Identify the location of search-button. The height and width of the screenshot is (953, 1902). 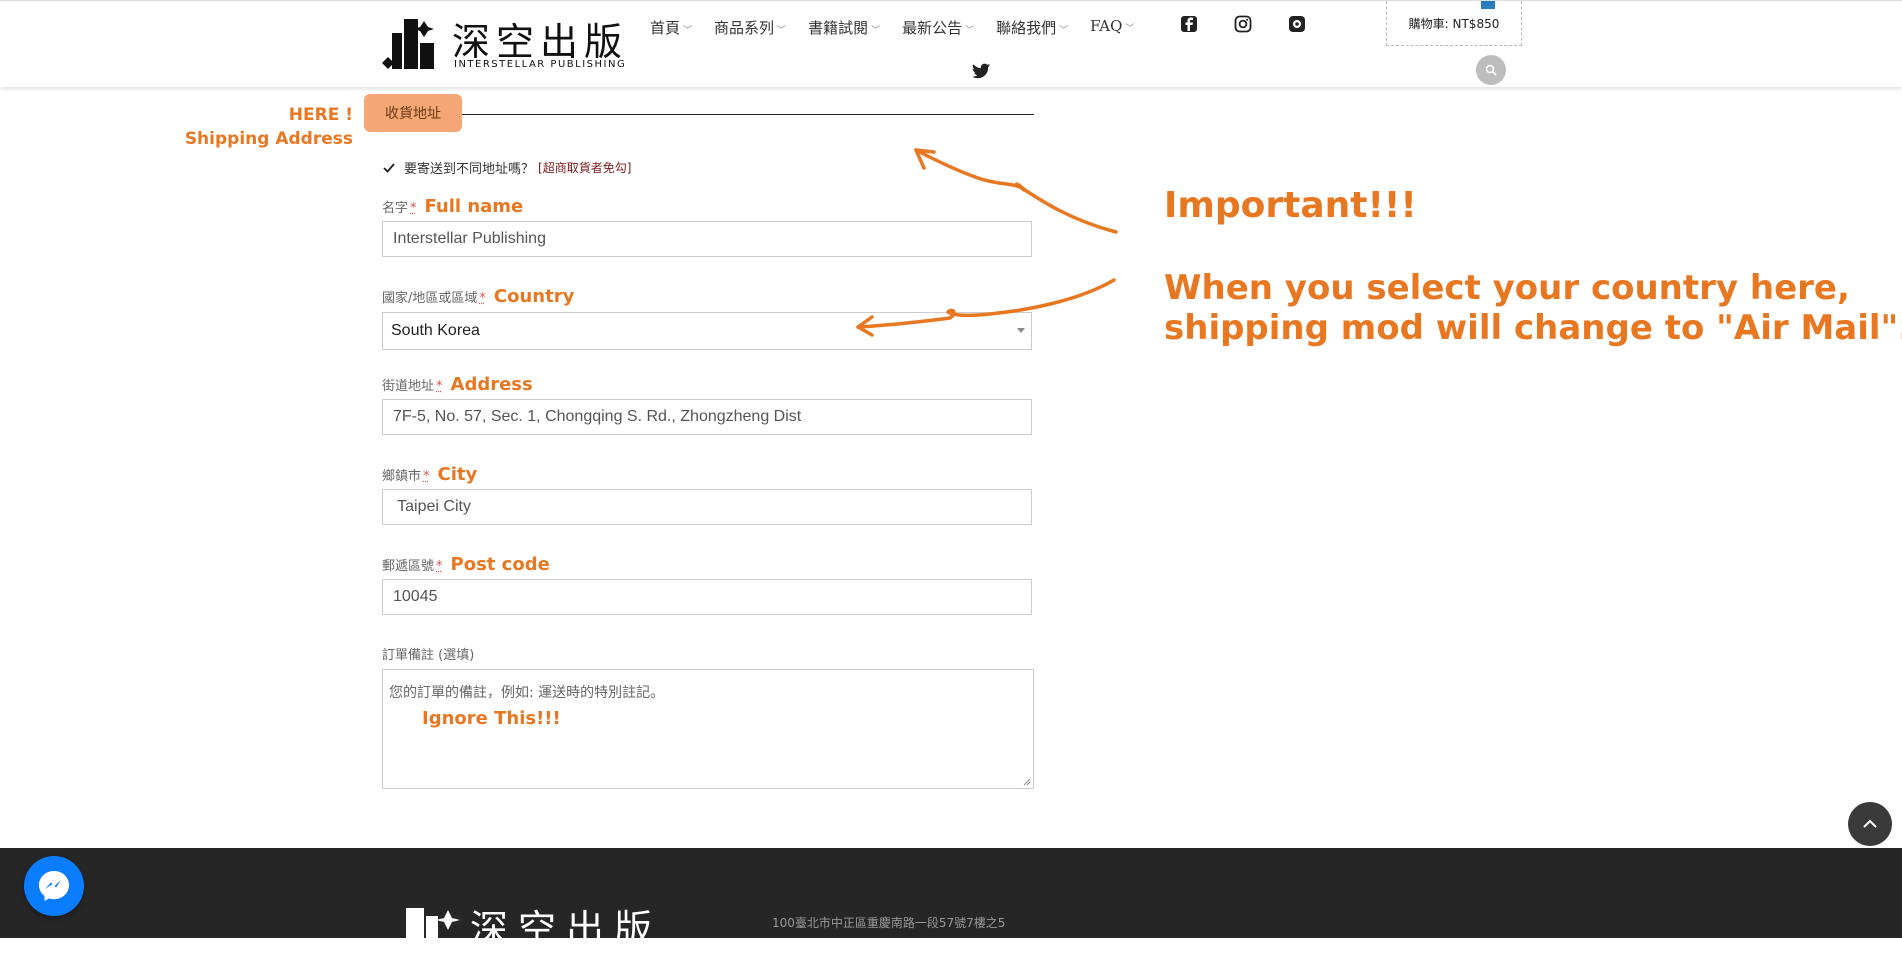
(1491, 70).